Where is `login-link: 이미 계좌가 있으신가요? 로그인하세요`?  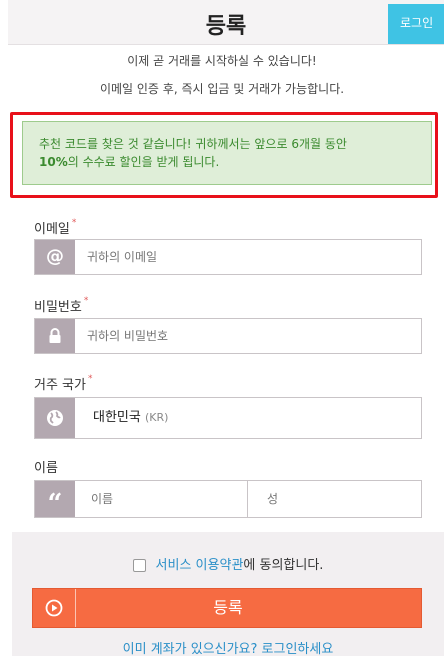
login-link: 이미 계좌가 있으신가요? 로그인하세요 is located at coordinates (228, 647).